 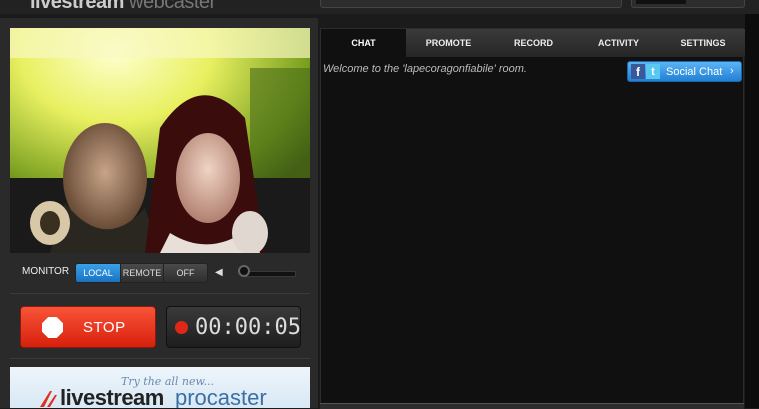 I want to click on tab-activity: ACTIVITY, so click(x=618, y=43).